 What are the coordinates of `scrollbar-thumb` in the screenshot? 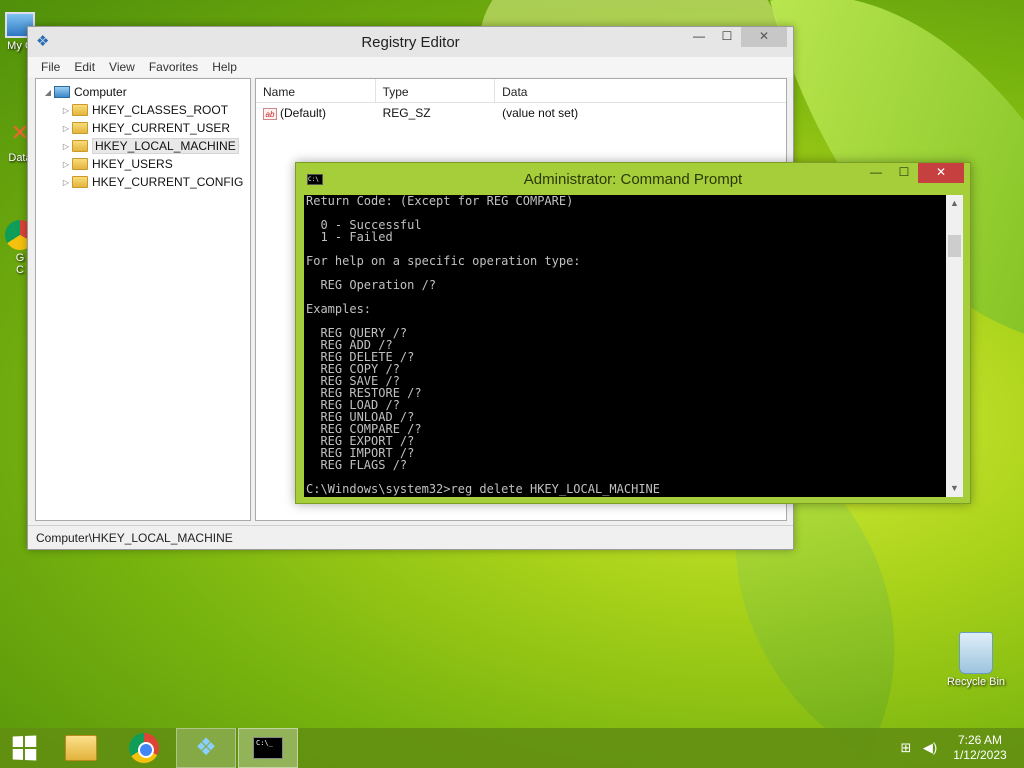 It's located at (954, 246).